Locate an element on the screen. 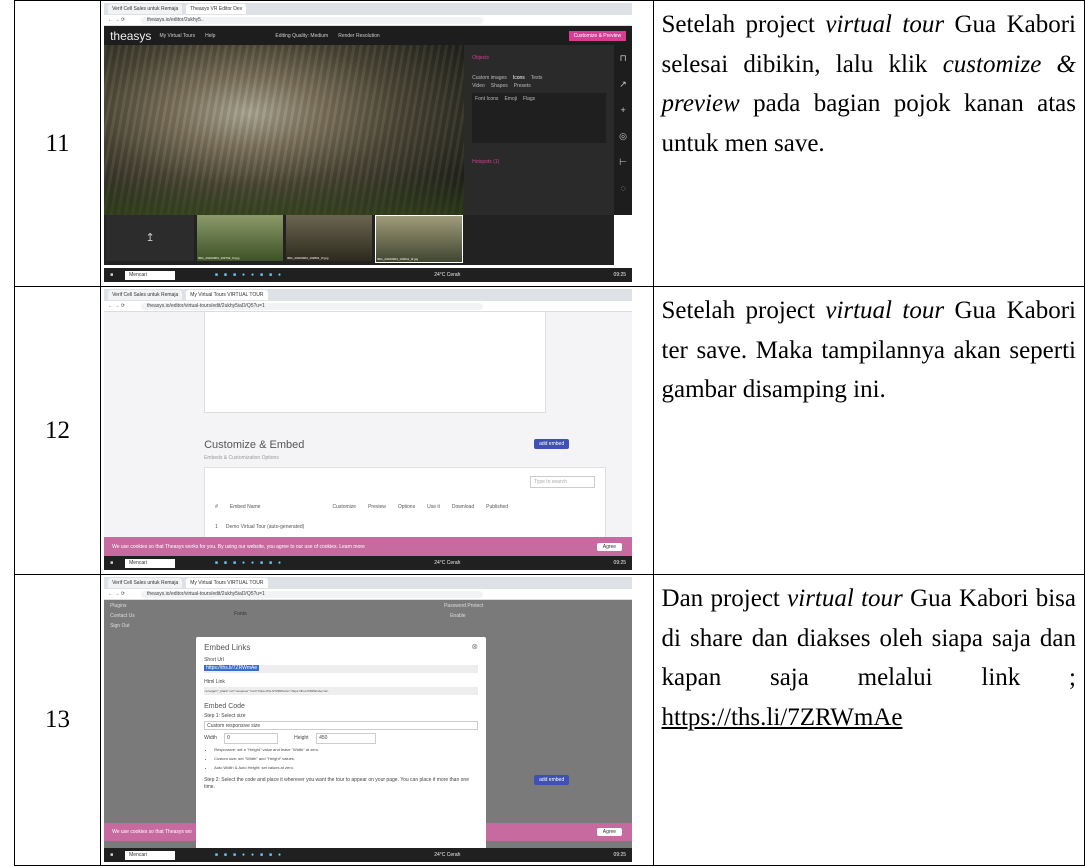  size-select: Custom responsive size is located at coordinates (341, 725).